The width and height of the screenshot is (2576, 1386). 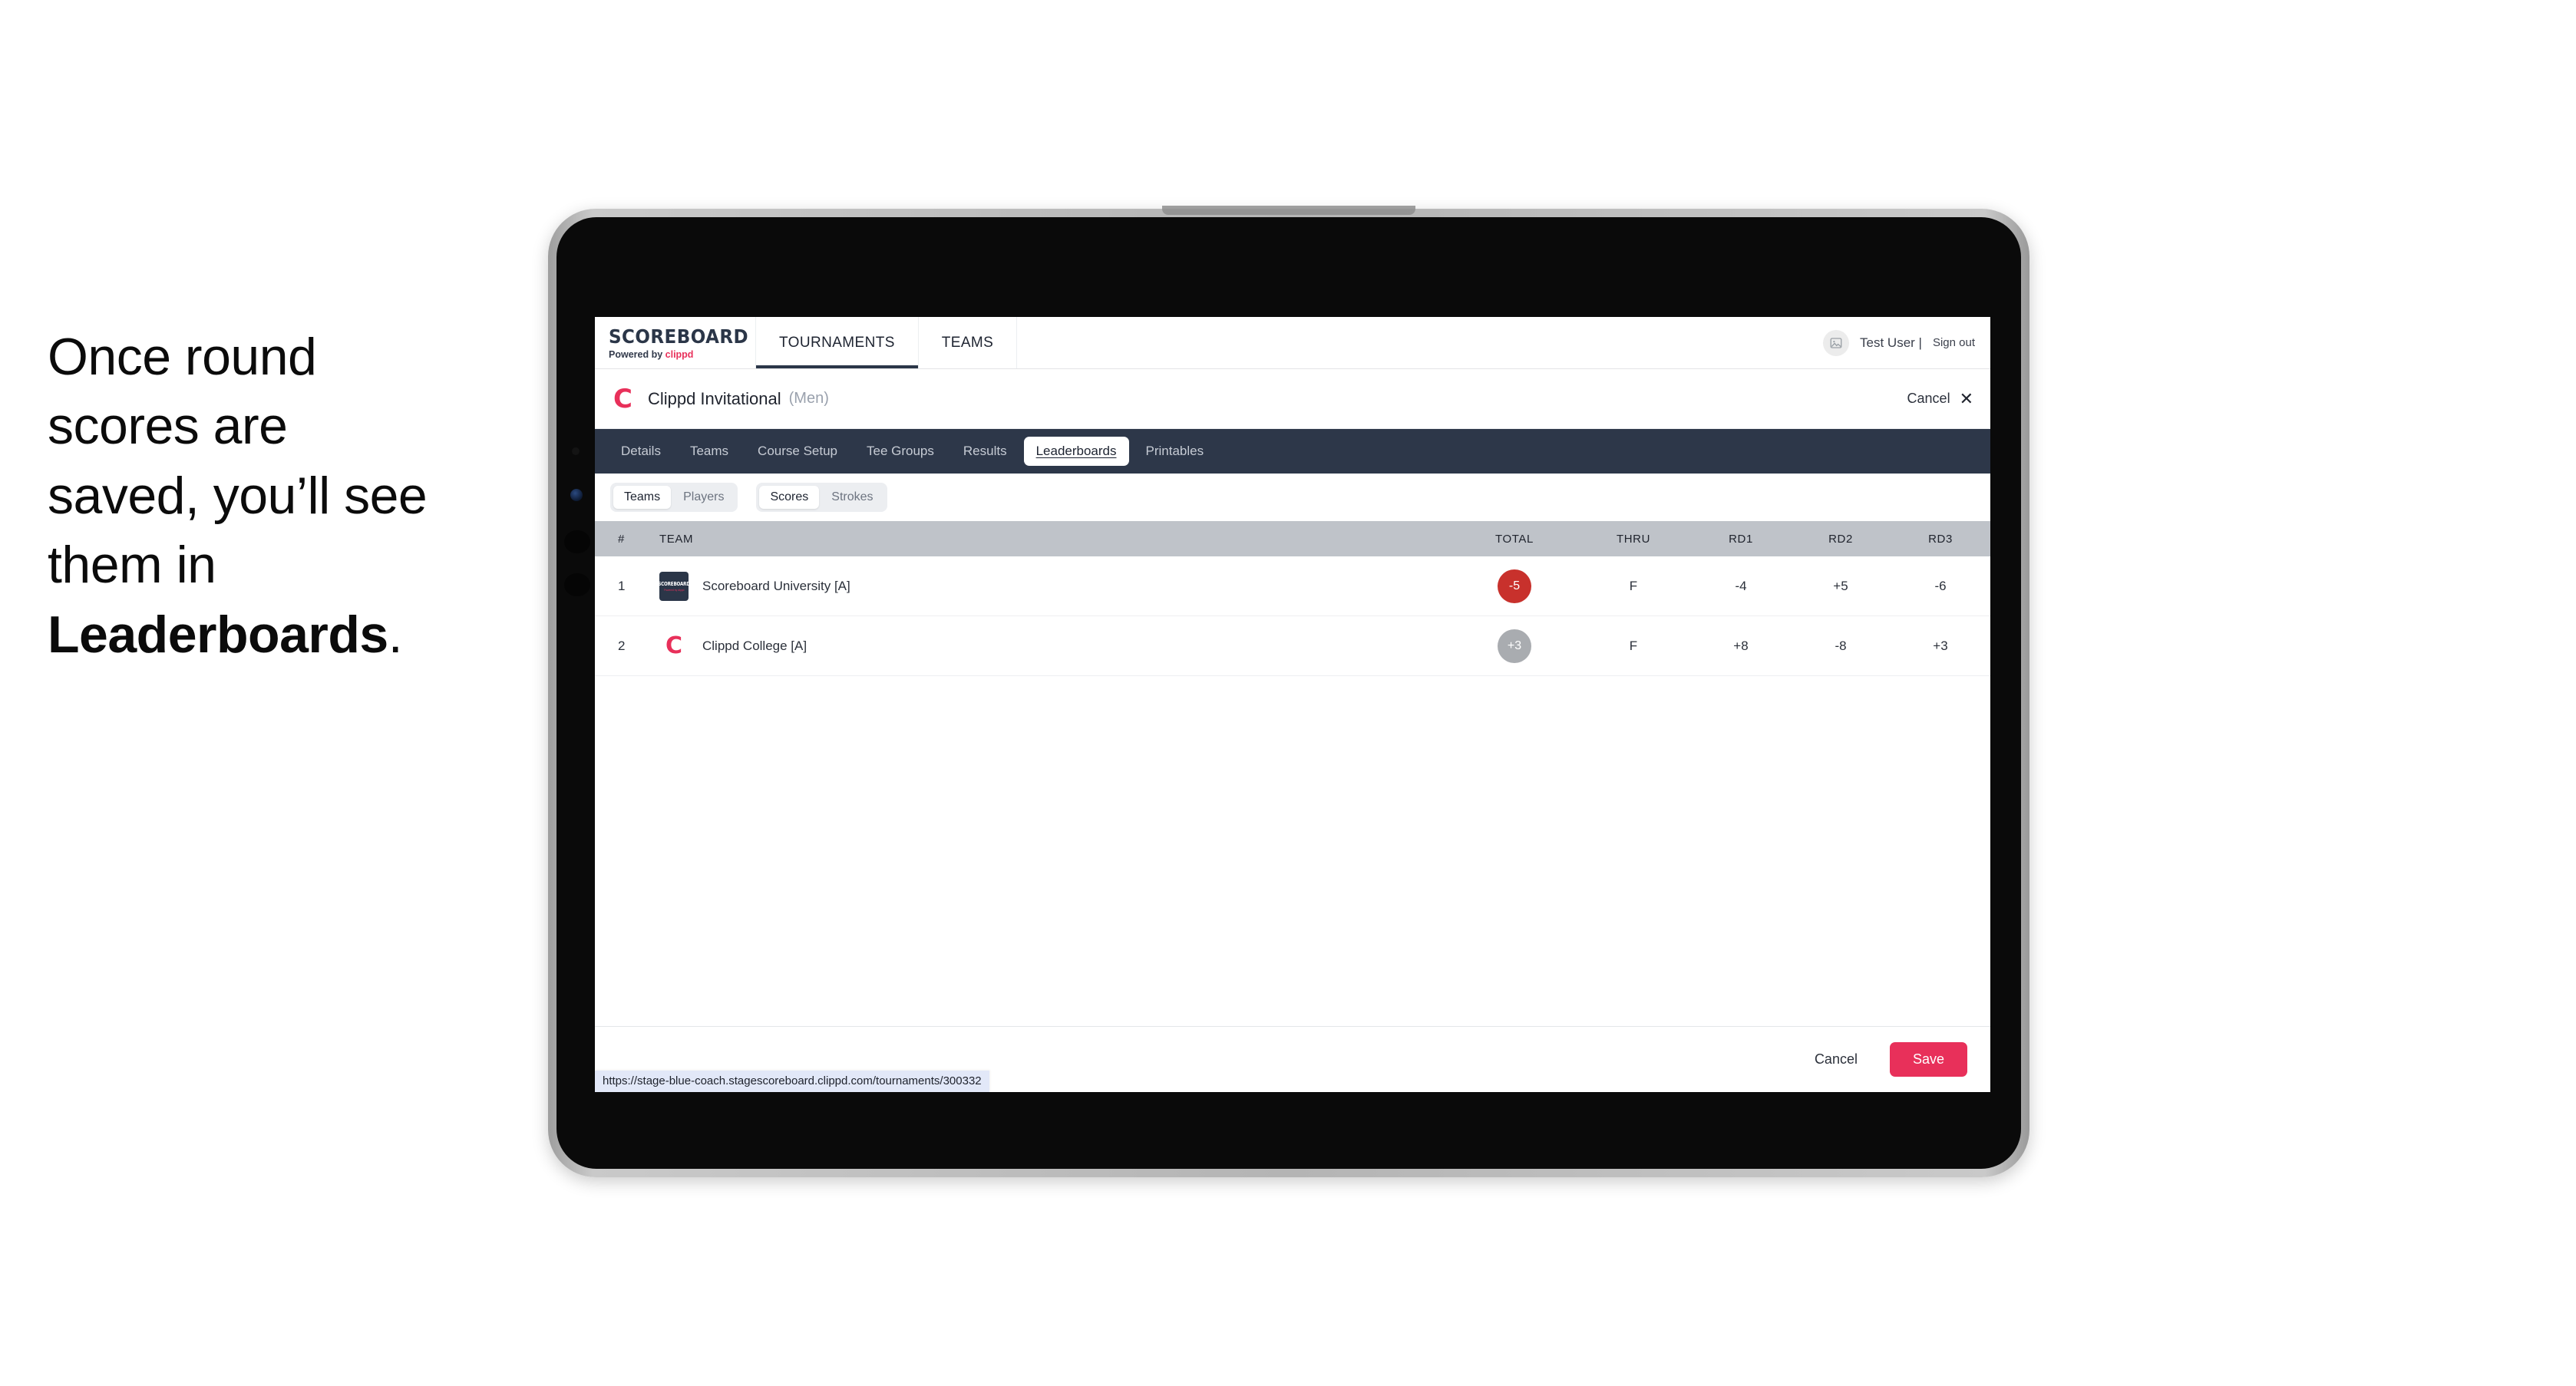 I want to click on row-rd3: -6, so click(x=1940, y=585).